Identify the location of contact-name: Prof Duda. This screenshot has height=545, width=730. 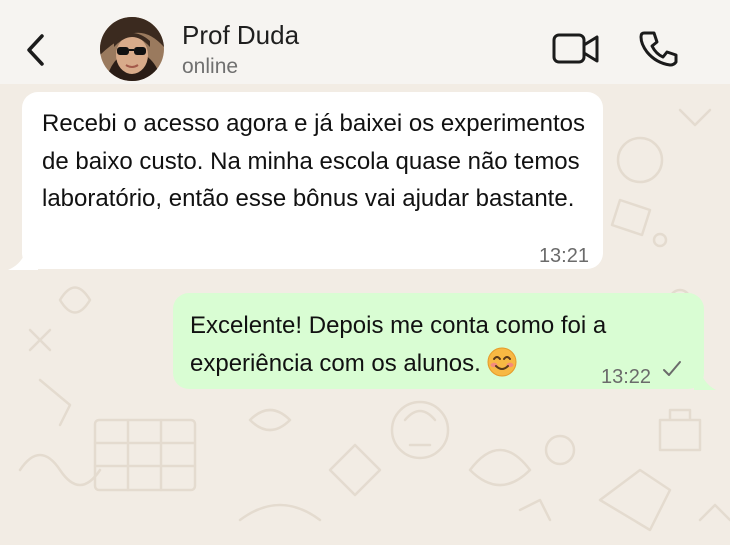
(240, 35).